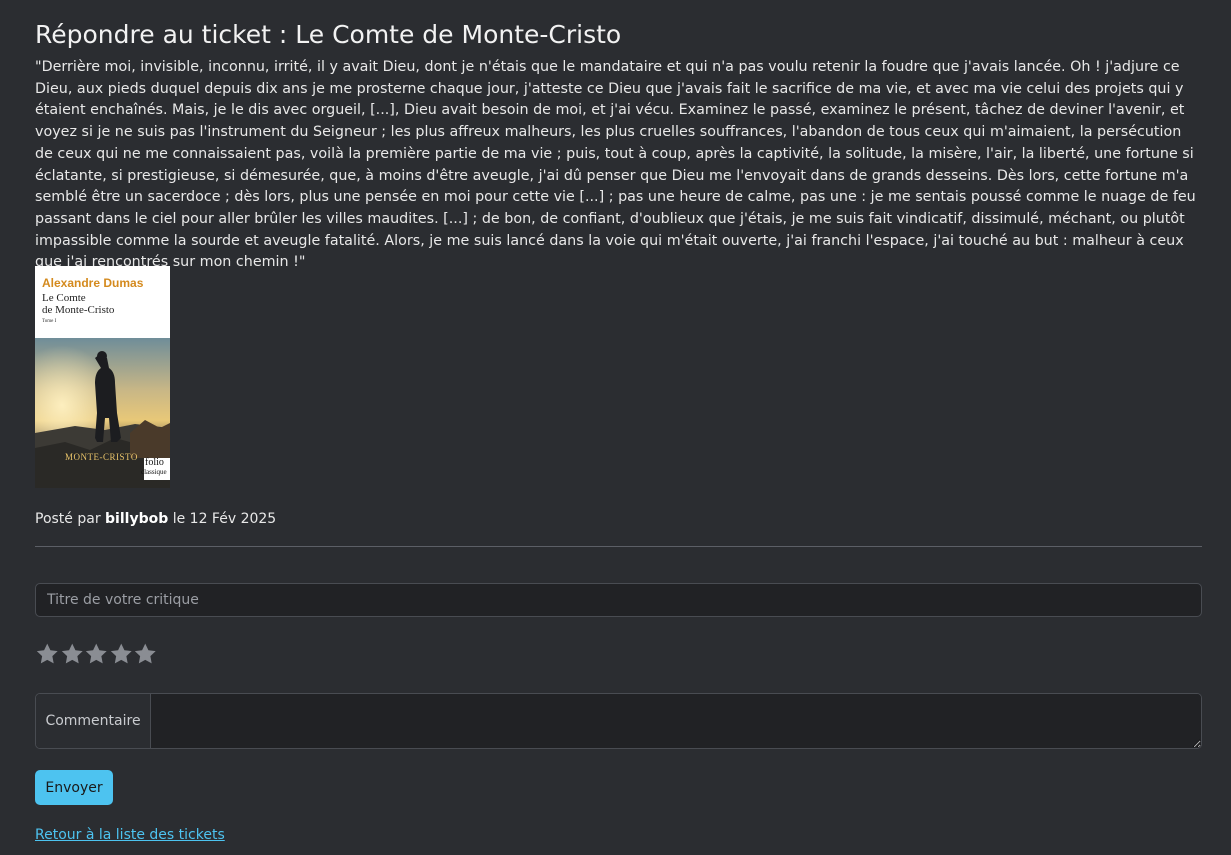  What do you see at coordinates (93, 721) in the screenshot?
I see `comment-label: Commentaire` at bounding box center [93, 721].